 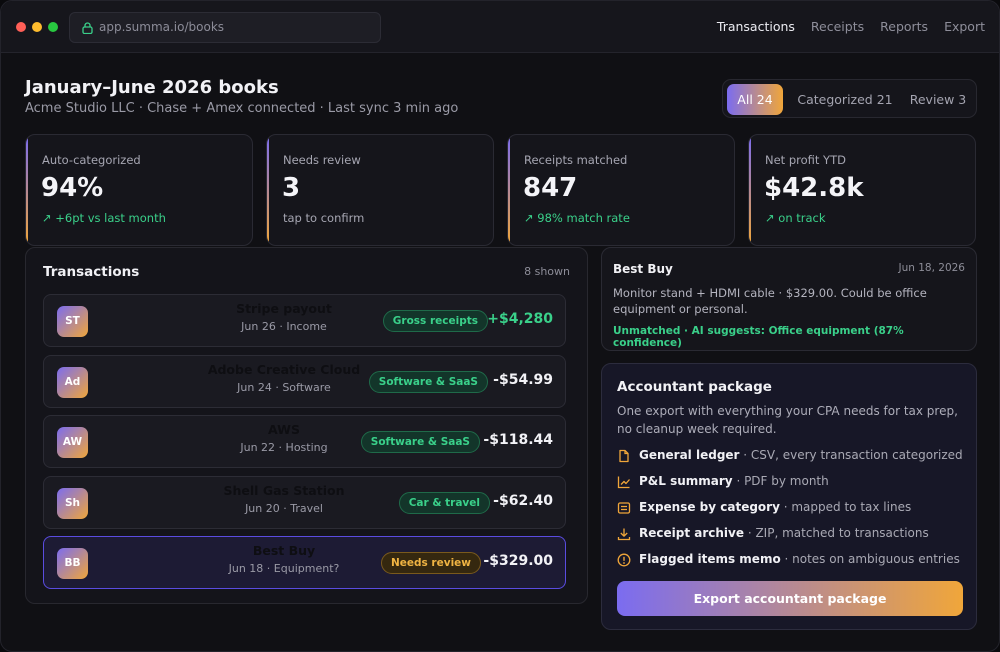 I want to click on stat-card-net-profit: Net profit YTD $42.8k ↗ on track, so click(x=862, y=190).